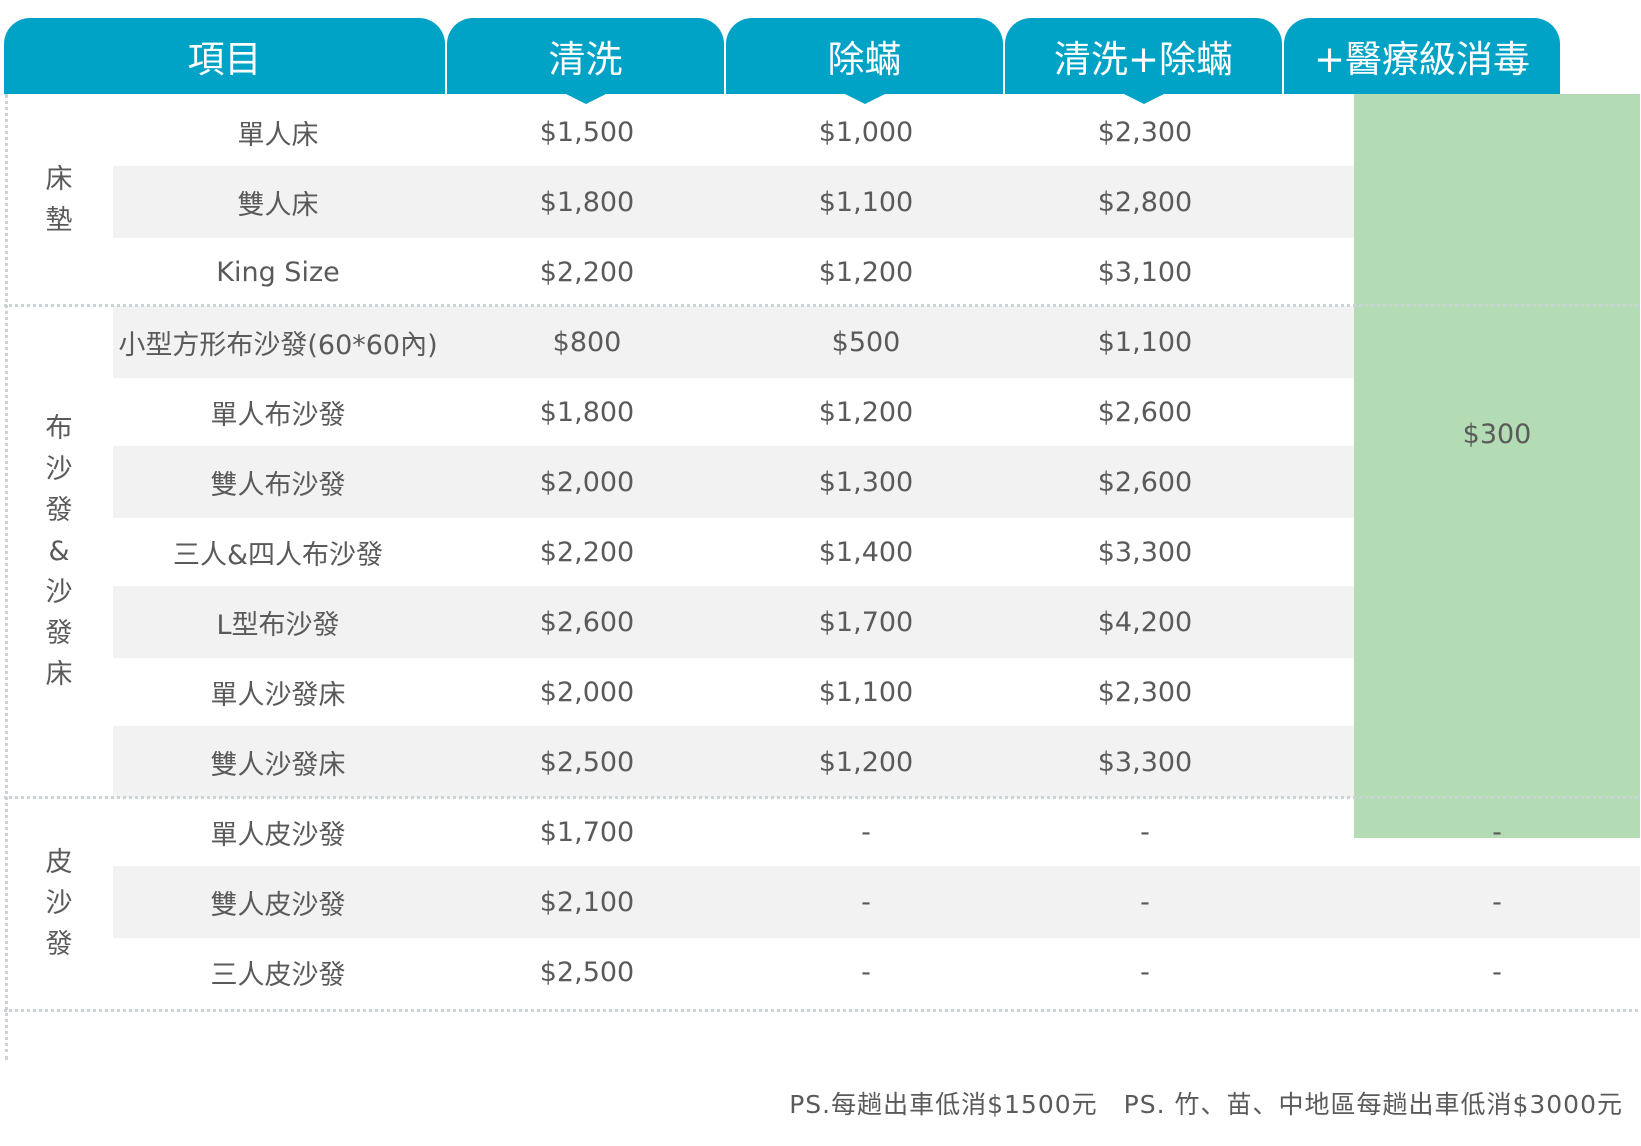 This screenshot has width=1641, height=1146. Describe the element at coordinates (866, 622) in the screenshot. I see `mite-price-cell: $1,700` at that location.